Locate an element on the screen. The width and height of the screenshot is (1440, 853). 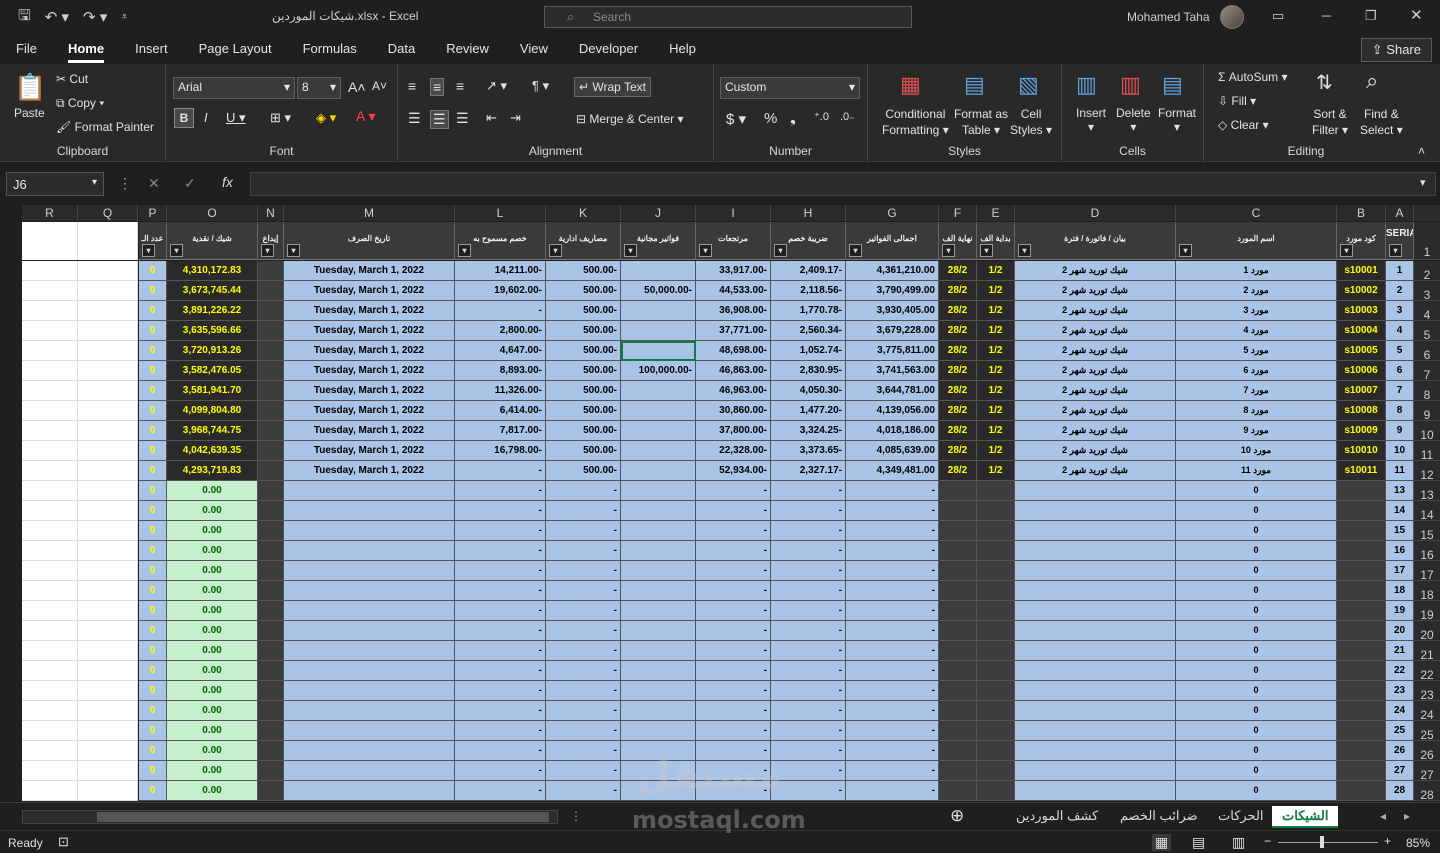
cell-E13 is located at coordinates (996, 491).